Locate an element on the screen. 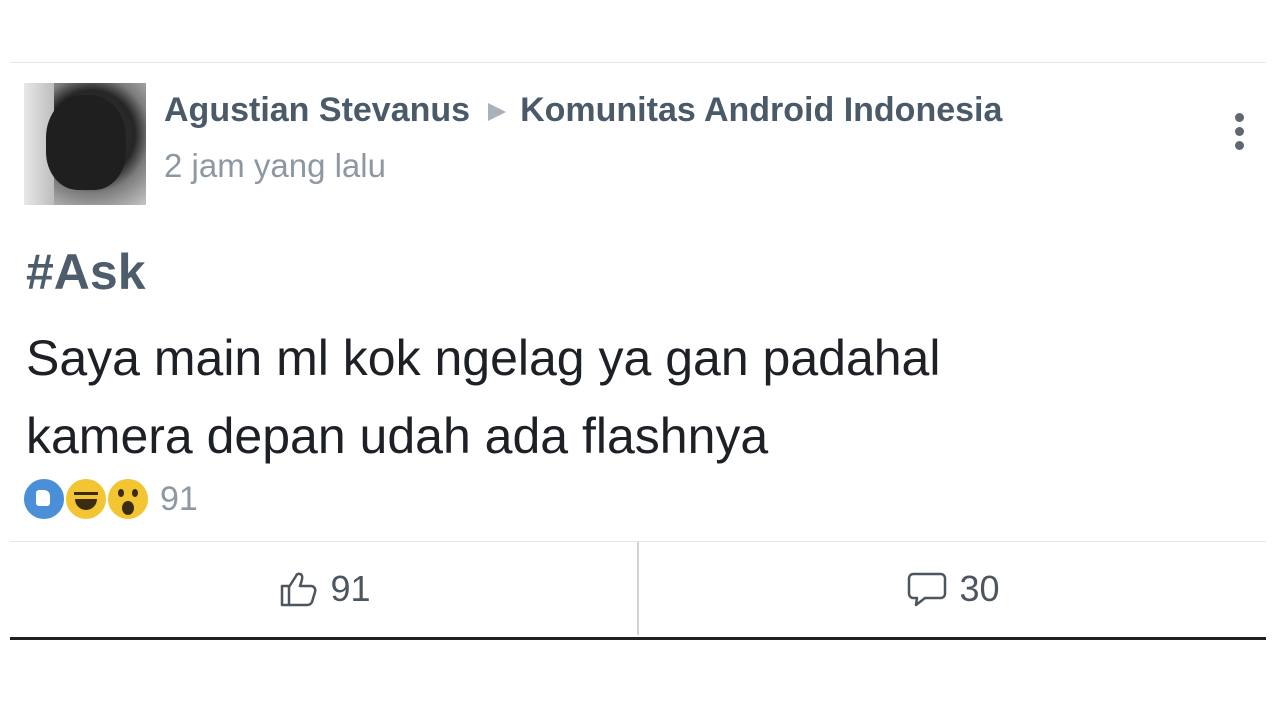  reactions-summary: 91 is located at coordinates (110, 499).